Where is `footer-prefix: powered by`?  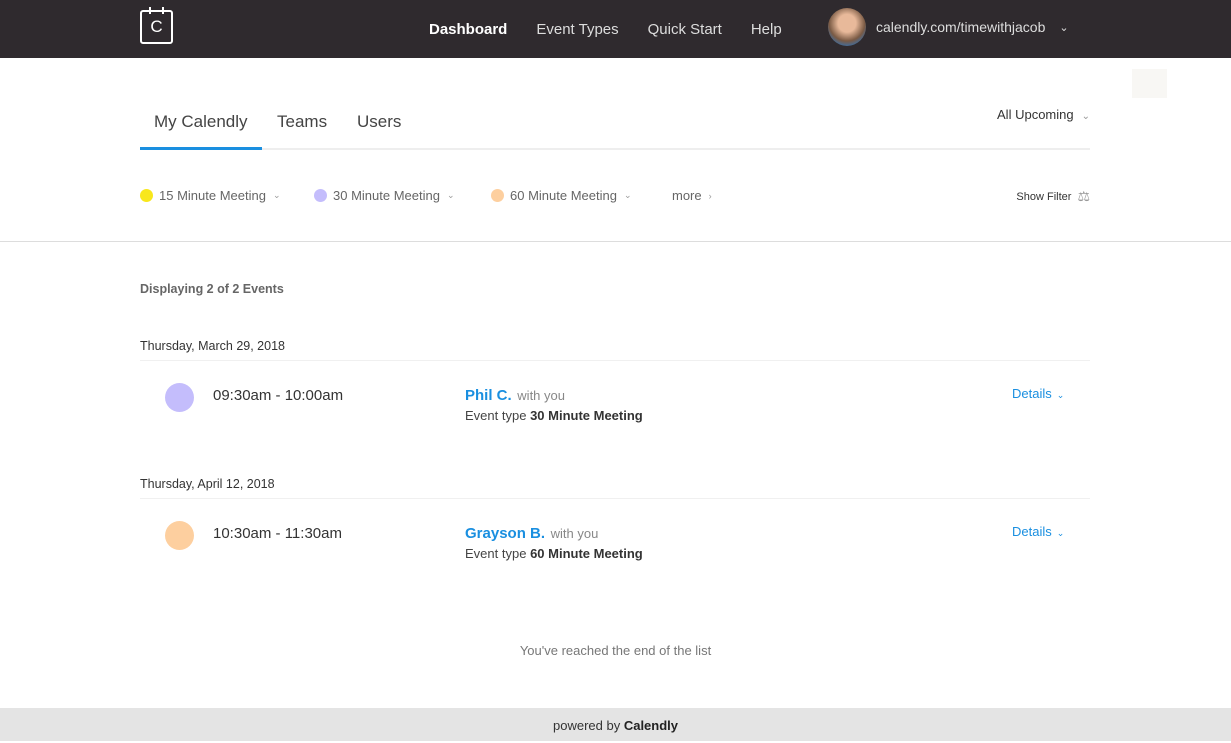
footer-prefix: powered by is located at coordinates (586, 725).